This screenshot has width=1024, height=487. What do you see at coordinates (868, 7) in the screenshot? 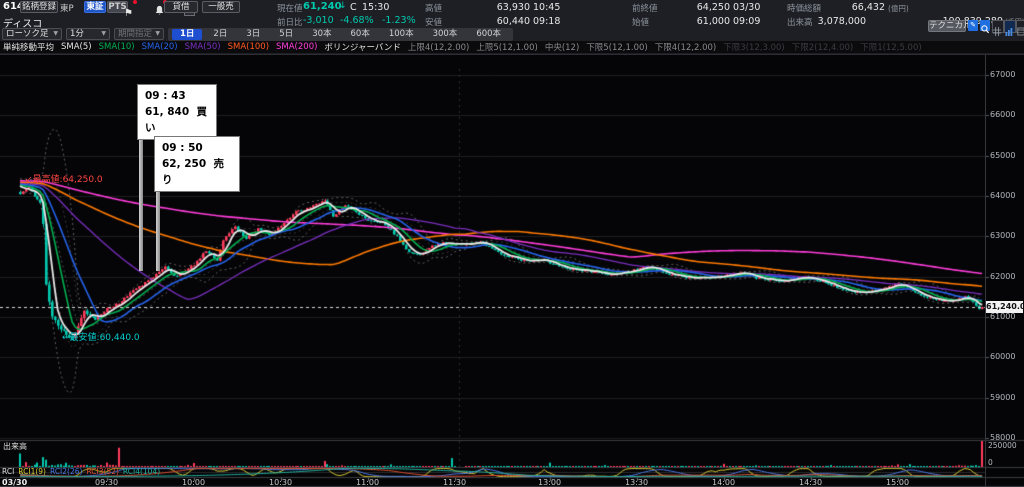
I see `market-cap-value: 66,432` at bounding box center [868, 7].